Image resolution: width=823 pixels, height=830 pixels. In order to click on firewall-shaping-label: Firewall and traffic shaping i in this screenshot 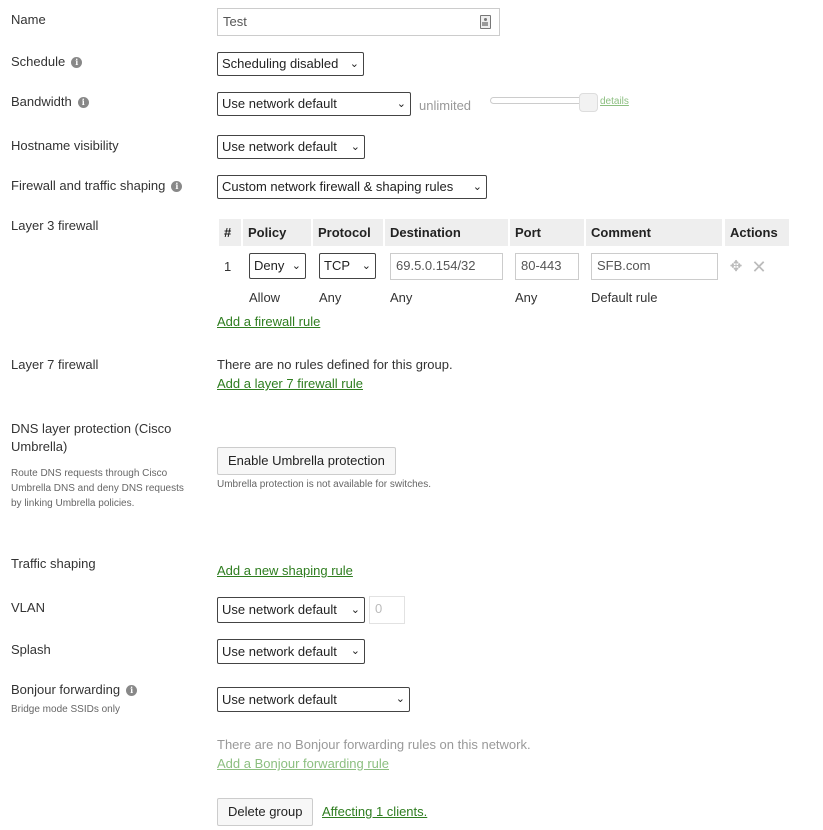, I will do `click(97, 185)`.